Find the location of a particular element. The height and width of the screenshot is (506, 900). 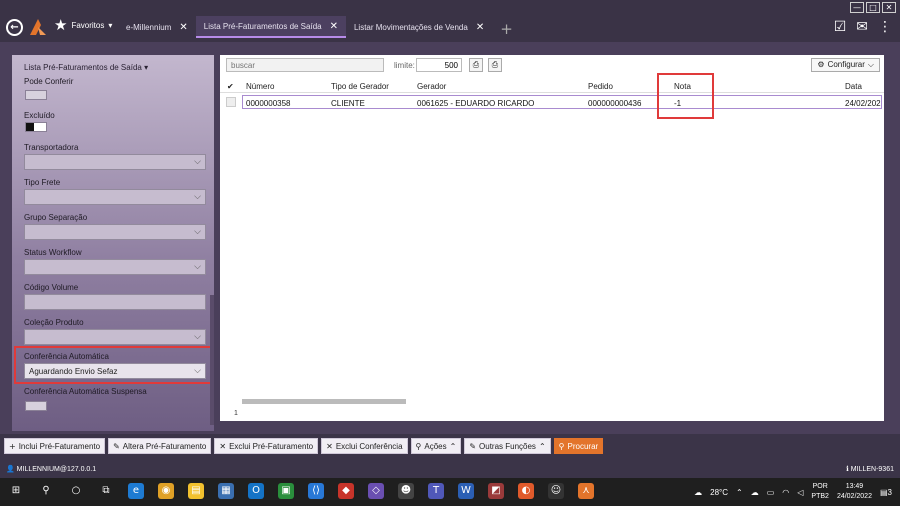

app-icon: ◐ is located at coordinates (526, 491).